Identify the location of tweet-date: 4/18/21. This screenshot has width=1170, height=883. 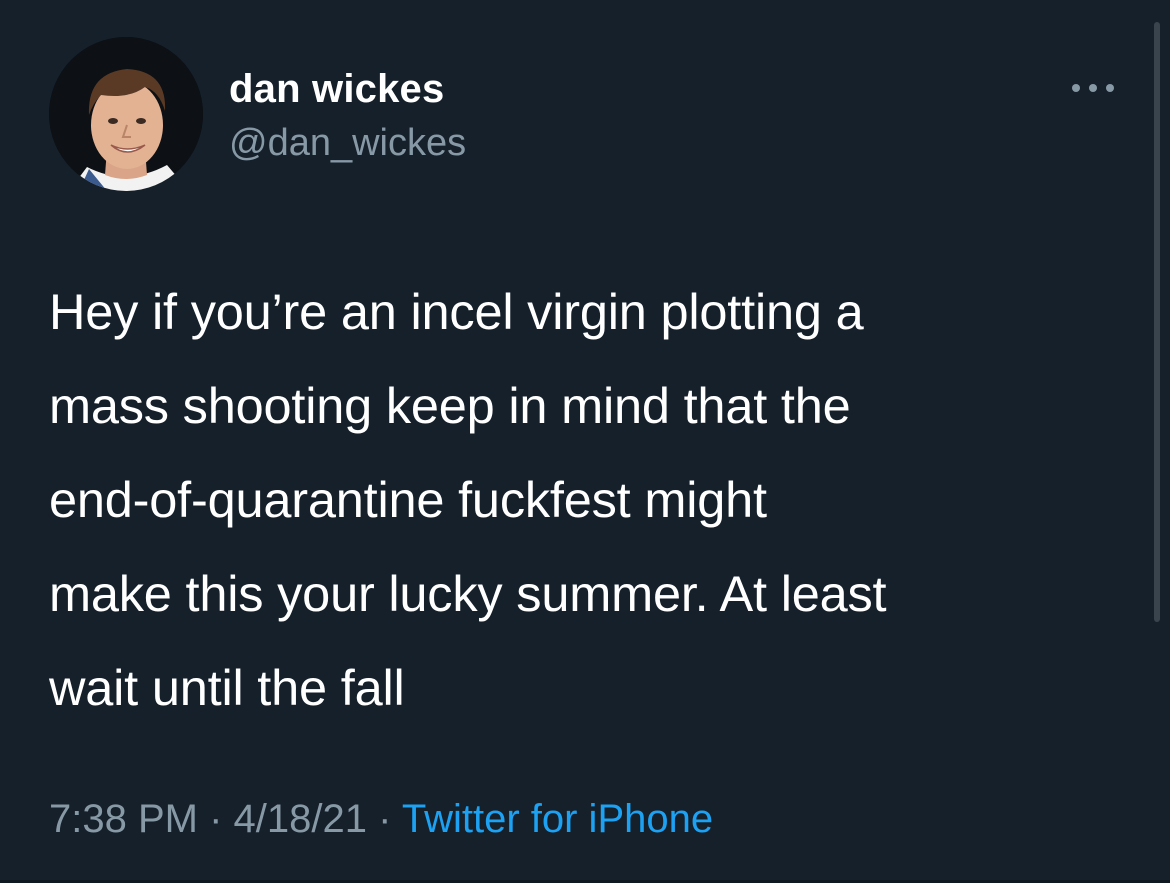
(300, 819).